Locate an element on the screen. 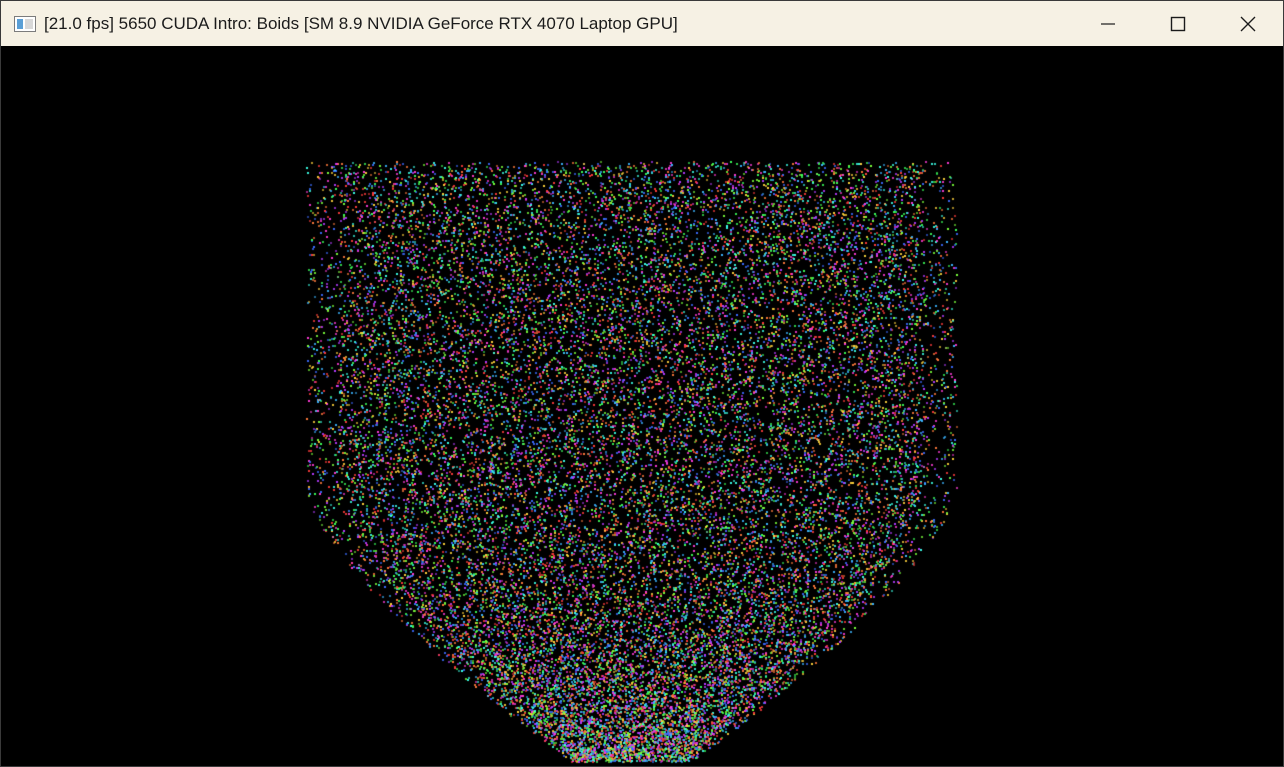 The image size is (1284, 767). minimize-icon is located at coordinates (1108, 23).